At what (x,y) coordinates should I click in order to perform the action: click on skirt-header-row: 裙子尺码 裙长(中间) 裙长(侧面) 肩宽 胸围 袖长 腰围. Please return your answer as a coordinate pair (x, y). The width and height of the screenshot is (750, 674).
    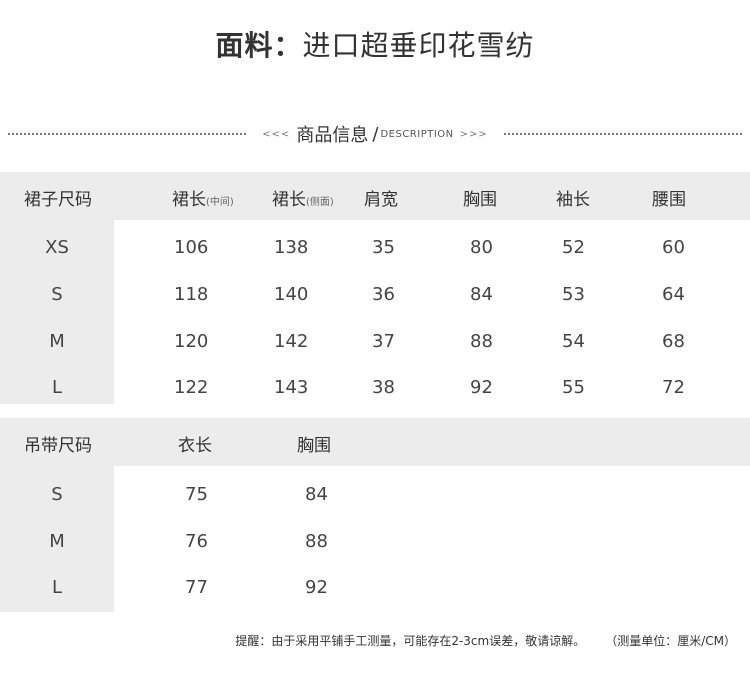
    Looking at the image, I should click on (375, 196).